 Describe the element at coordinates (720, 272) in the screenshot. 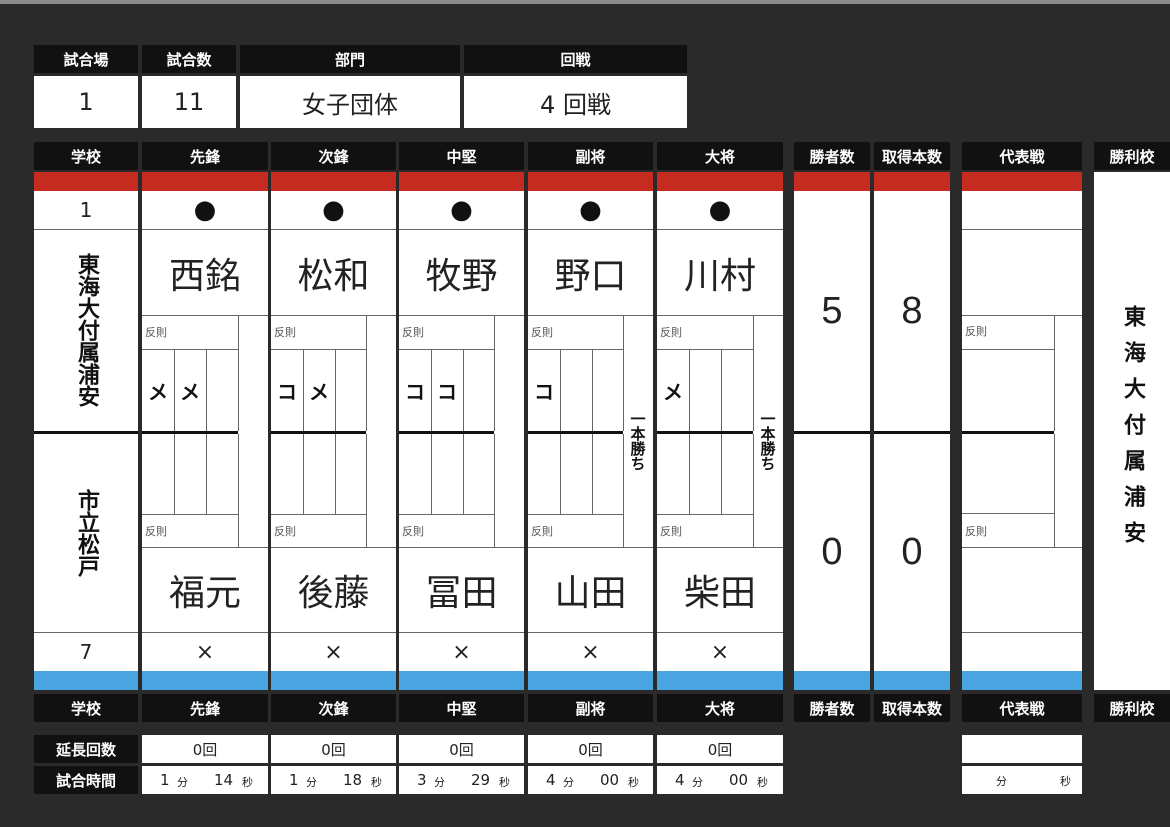

I see `red-player-5: 川村` at that location.